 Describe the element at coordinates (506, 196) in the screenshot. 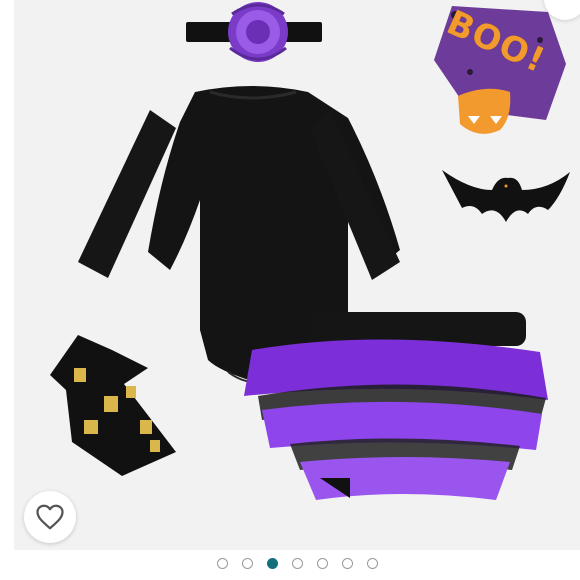

I see `bat-decoration` at that location.